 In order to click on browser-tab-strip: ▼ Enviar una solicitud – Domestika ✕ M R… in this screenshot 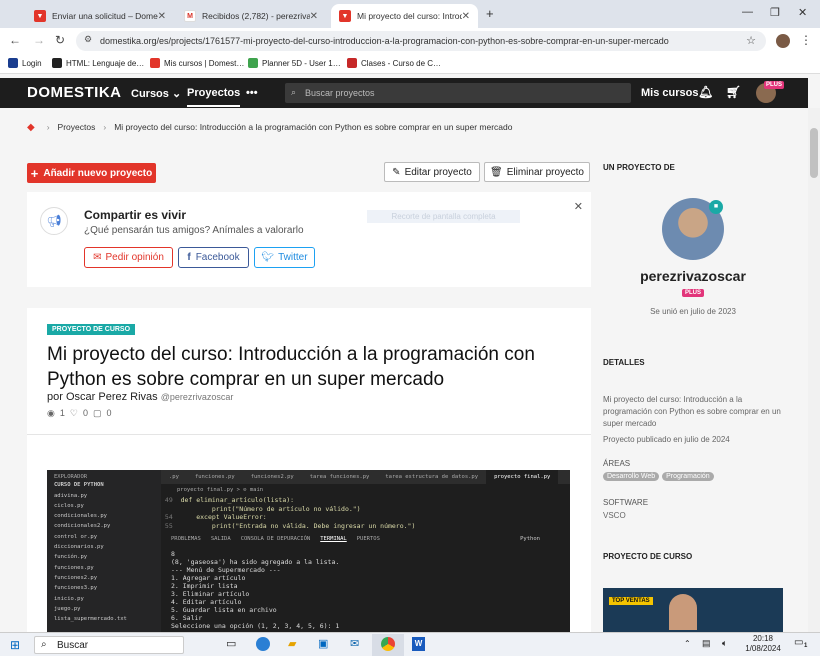, I will do `click(410, 14)`.